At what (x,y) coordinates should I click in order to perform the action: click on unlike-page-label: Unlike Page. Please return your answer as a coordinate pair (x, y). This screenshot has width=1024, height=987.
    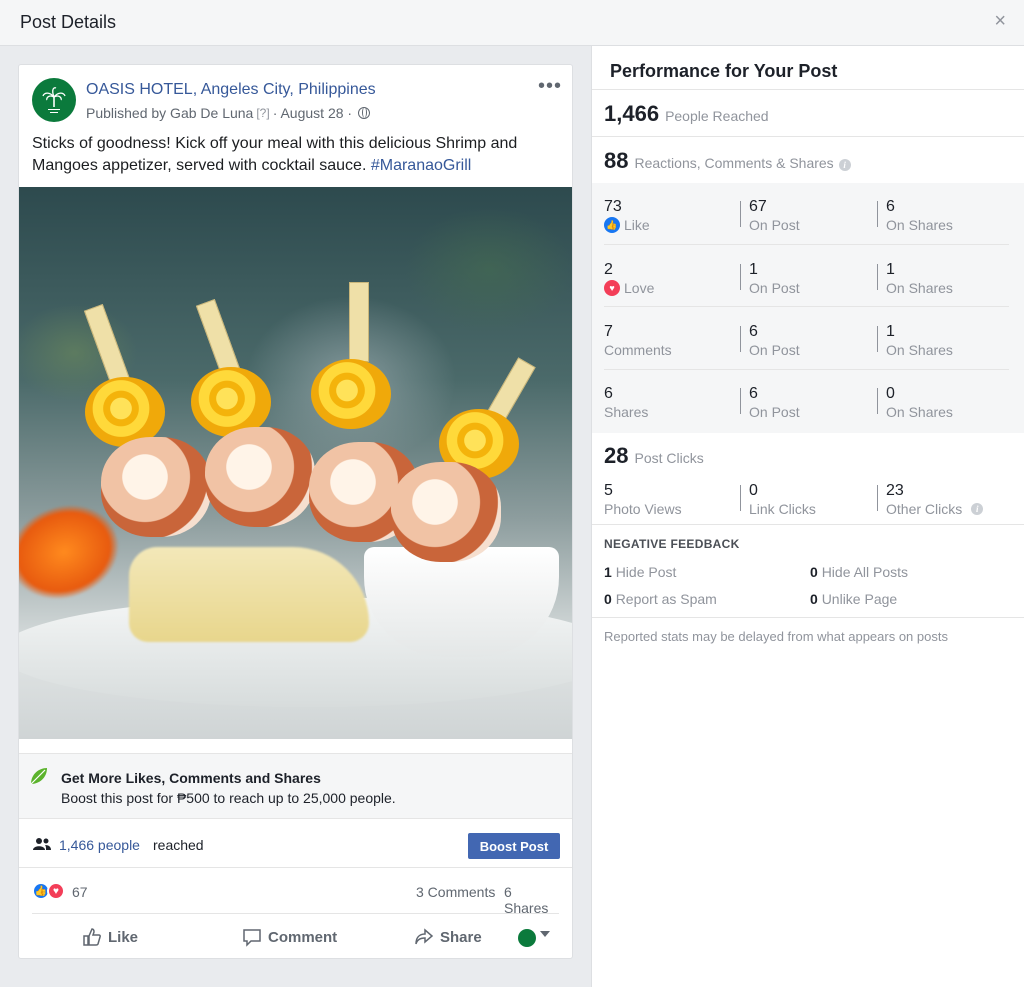
    Looking at the image, I should click on (859, 599).